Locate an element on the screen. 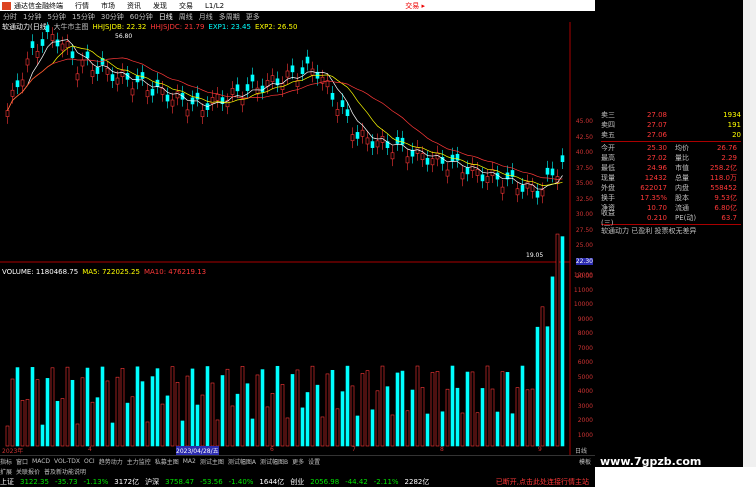 Image resolution: width=756 pixels, height=487 pixels. index-amount: 3172亿 is located at coordinates (127, 481).